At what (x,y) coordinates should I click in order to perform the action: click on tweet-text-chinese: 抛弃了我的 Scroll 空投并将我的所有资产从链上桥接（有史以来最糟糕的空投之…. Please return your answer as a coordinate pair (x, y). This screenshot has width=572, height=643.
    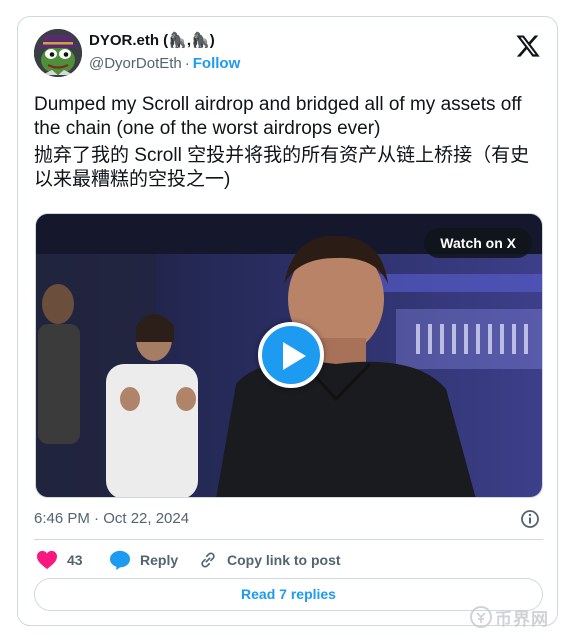
    Looking at the image, I should click on (282, 167).